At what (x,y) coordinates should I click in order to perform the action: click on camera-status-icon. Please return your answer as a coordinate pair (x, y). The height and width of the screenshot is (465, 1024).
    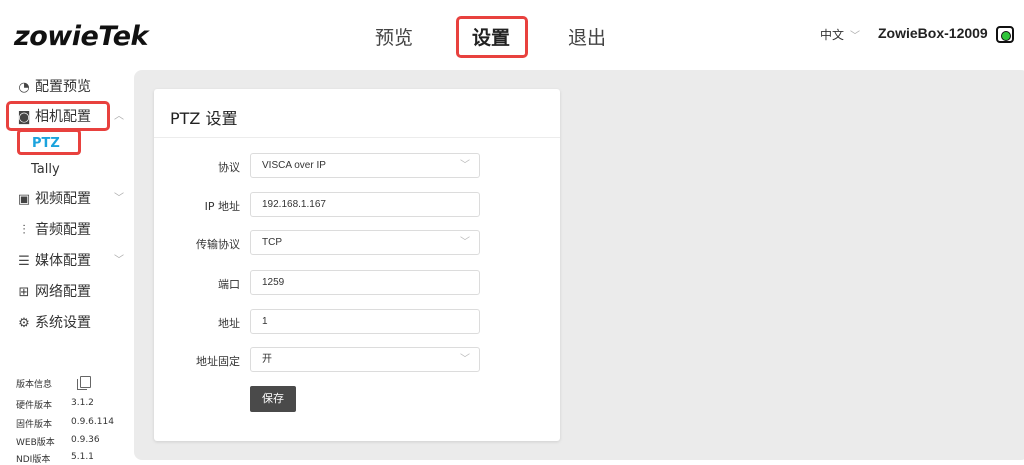
    Looking at the image, I should click on (1005, 34).